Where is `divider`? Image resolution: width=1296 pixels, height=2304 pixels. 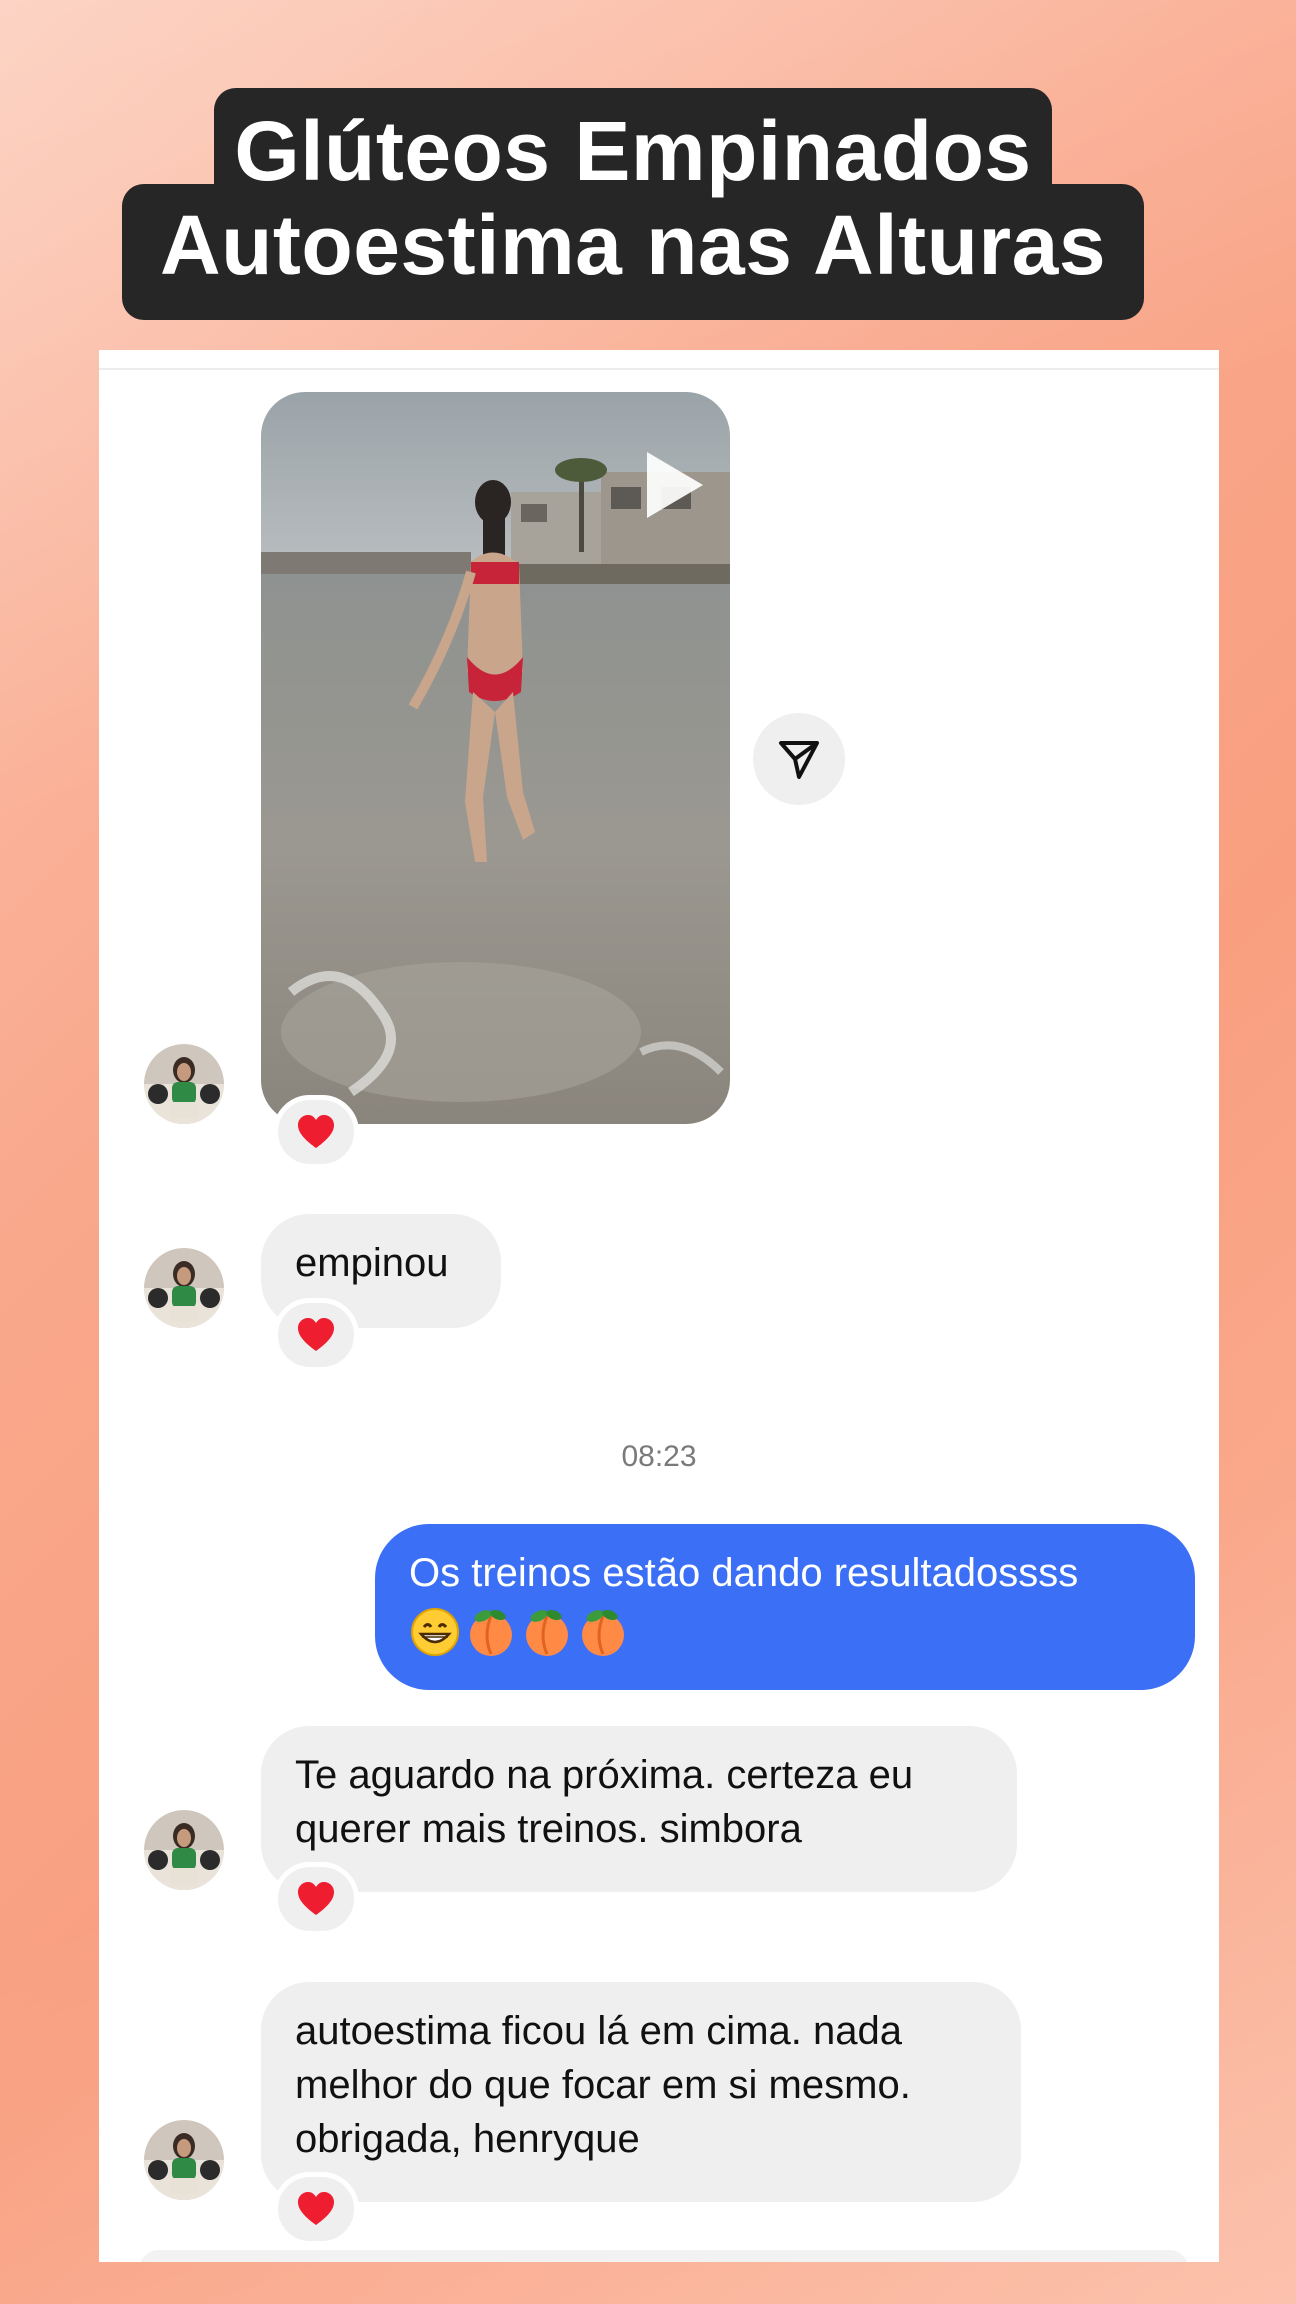
divider is located at coordinates (659, 369).